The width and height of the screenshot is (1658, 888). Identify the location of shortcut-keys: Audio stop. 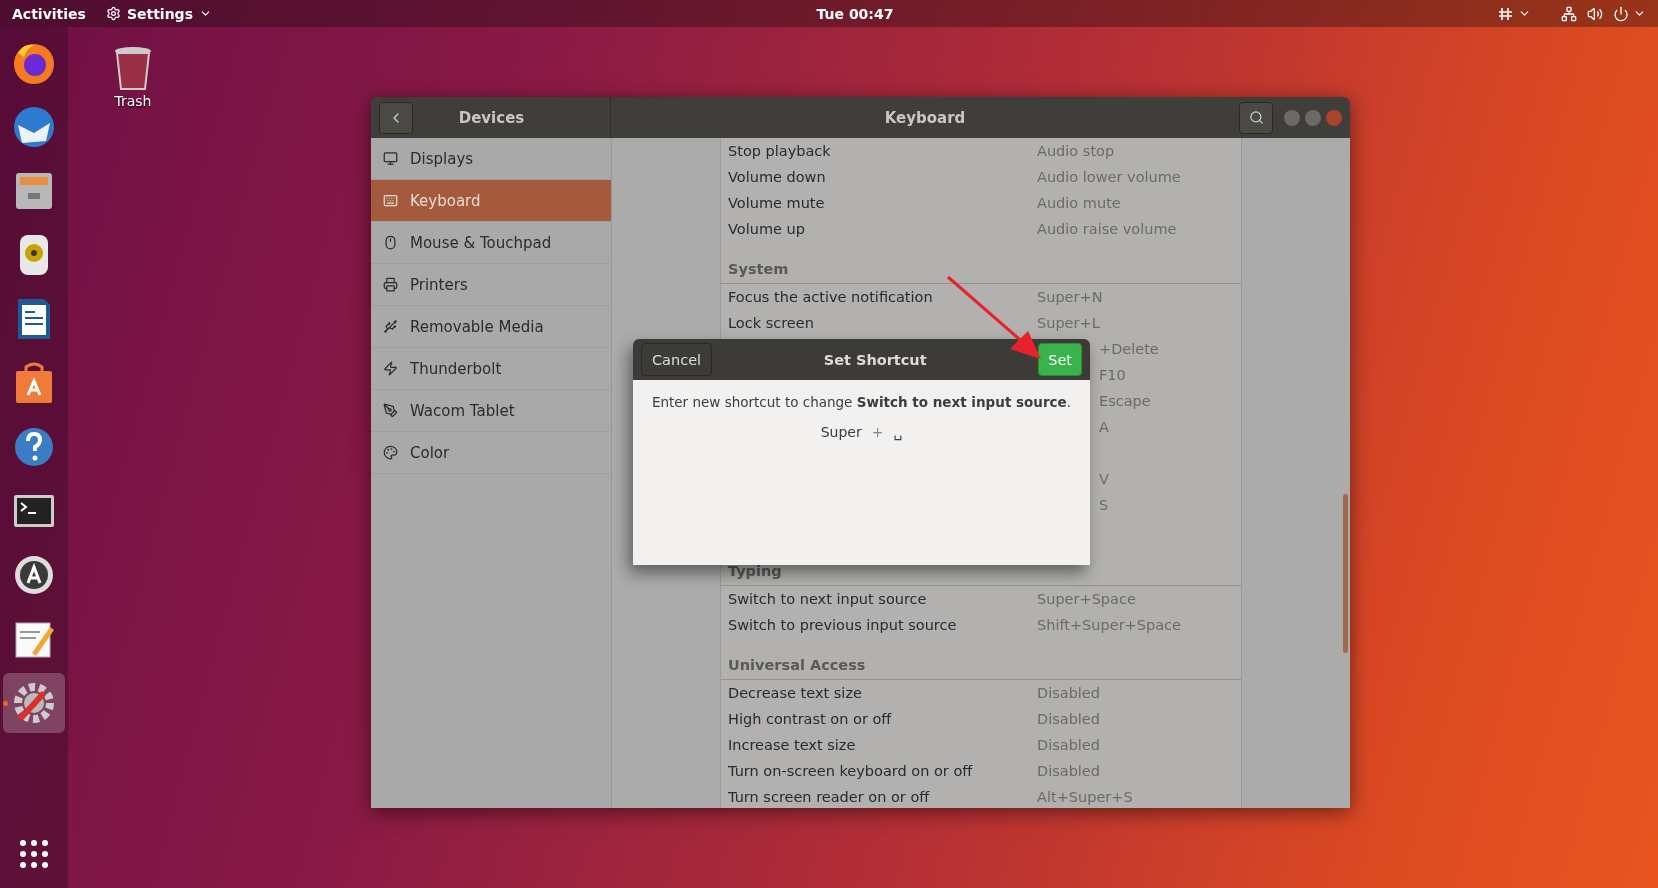
(1076, 151).